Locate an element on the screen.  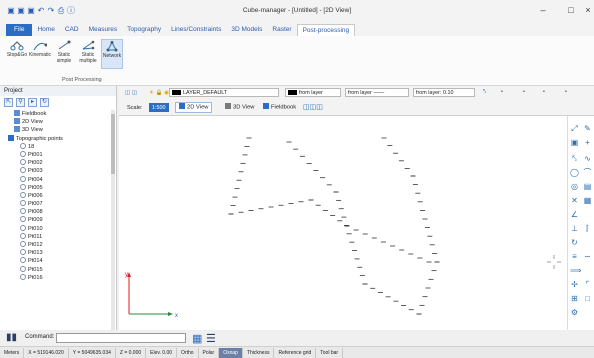
maximize-icon: □ is located at coordinates (571, 10).